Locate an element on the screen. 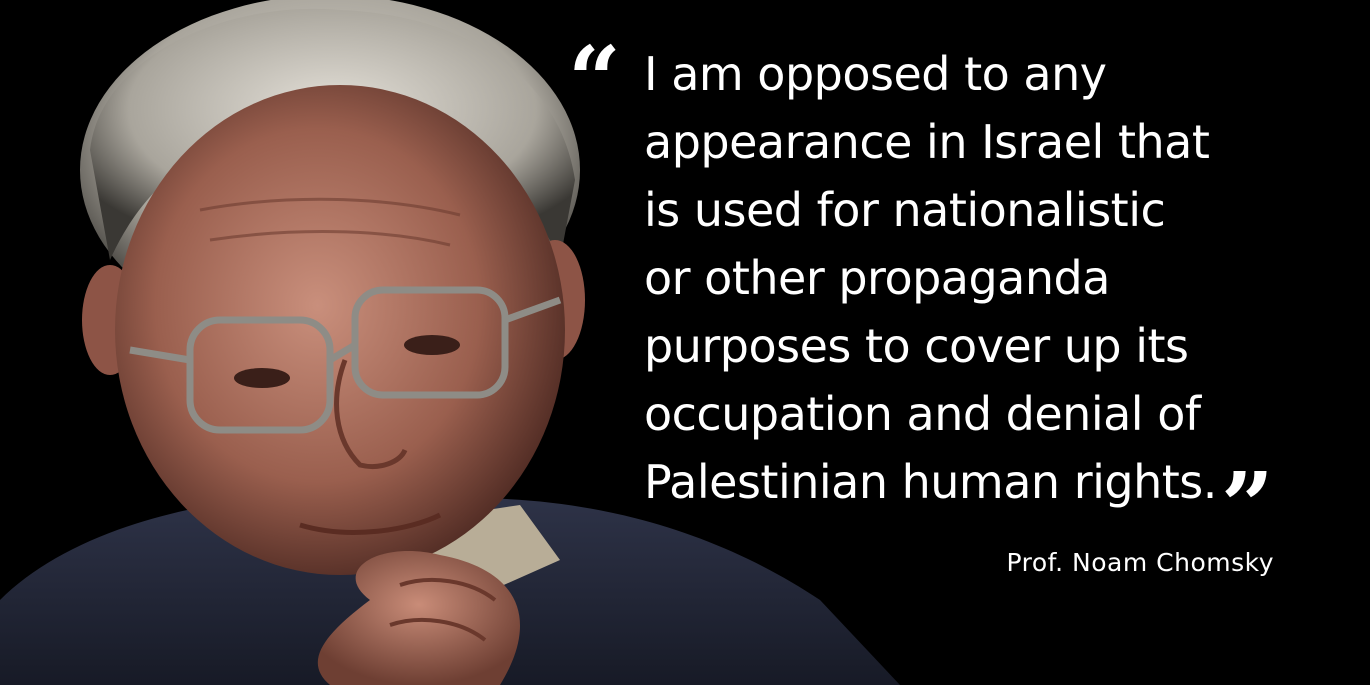  quote-line: or other propaganda is located at coordinates (877, 278).